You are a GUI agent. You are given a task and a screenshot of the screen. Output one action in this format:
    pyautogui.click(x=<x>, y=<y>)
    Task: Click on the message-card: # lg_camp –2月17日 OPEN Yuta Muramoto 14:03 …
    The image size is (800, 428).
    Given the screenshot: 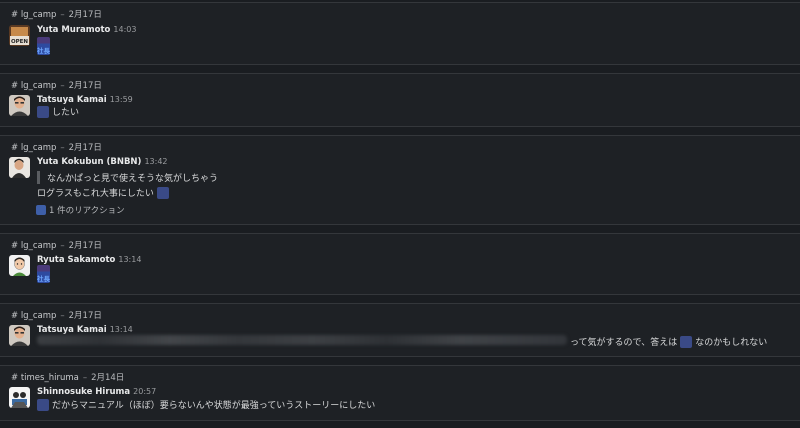 What is the action you would take?
    pyautogui.click(x=400, y=33)
    